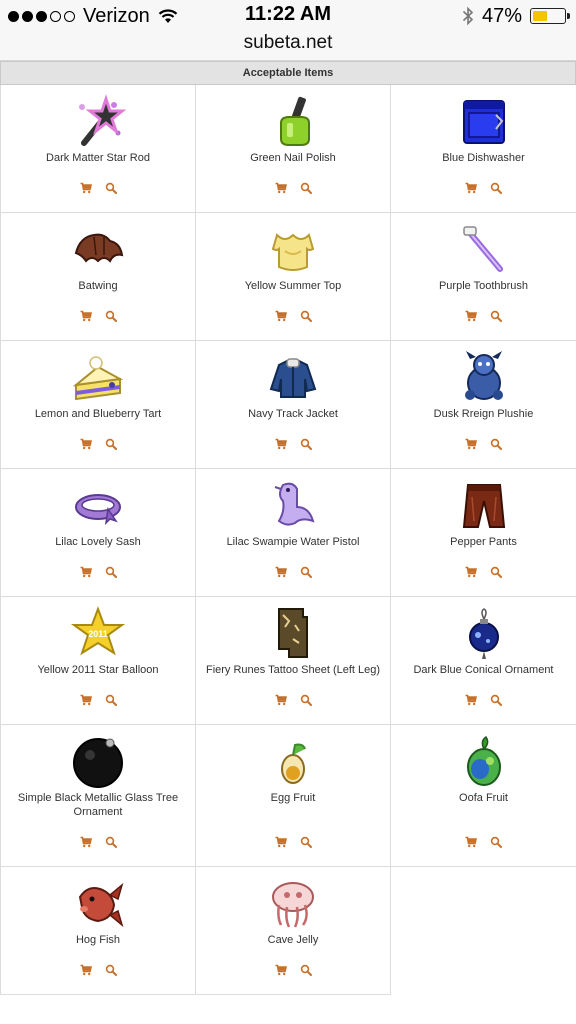 The image size is (576, 1024). What do you see at coordinates (98, 542) in the screenshot?
I see `item-name: Lilac Lovely Sash` at bounding box center [98, 542].